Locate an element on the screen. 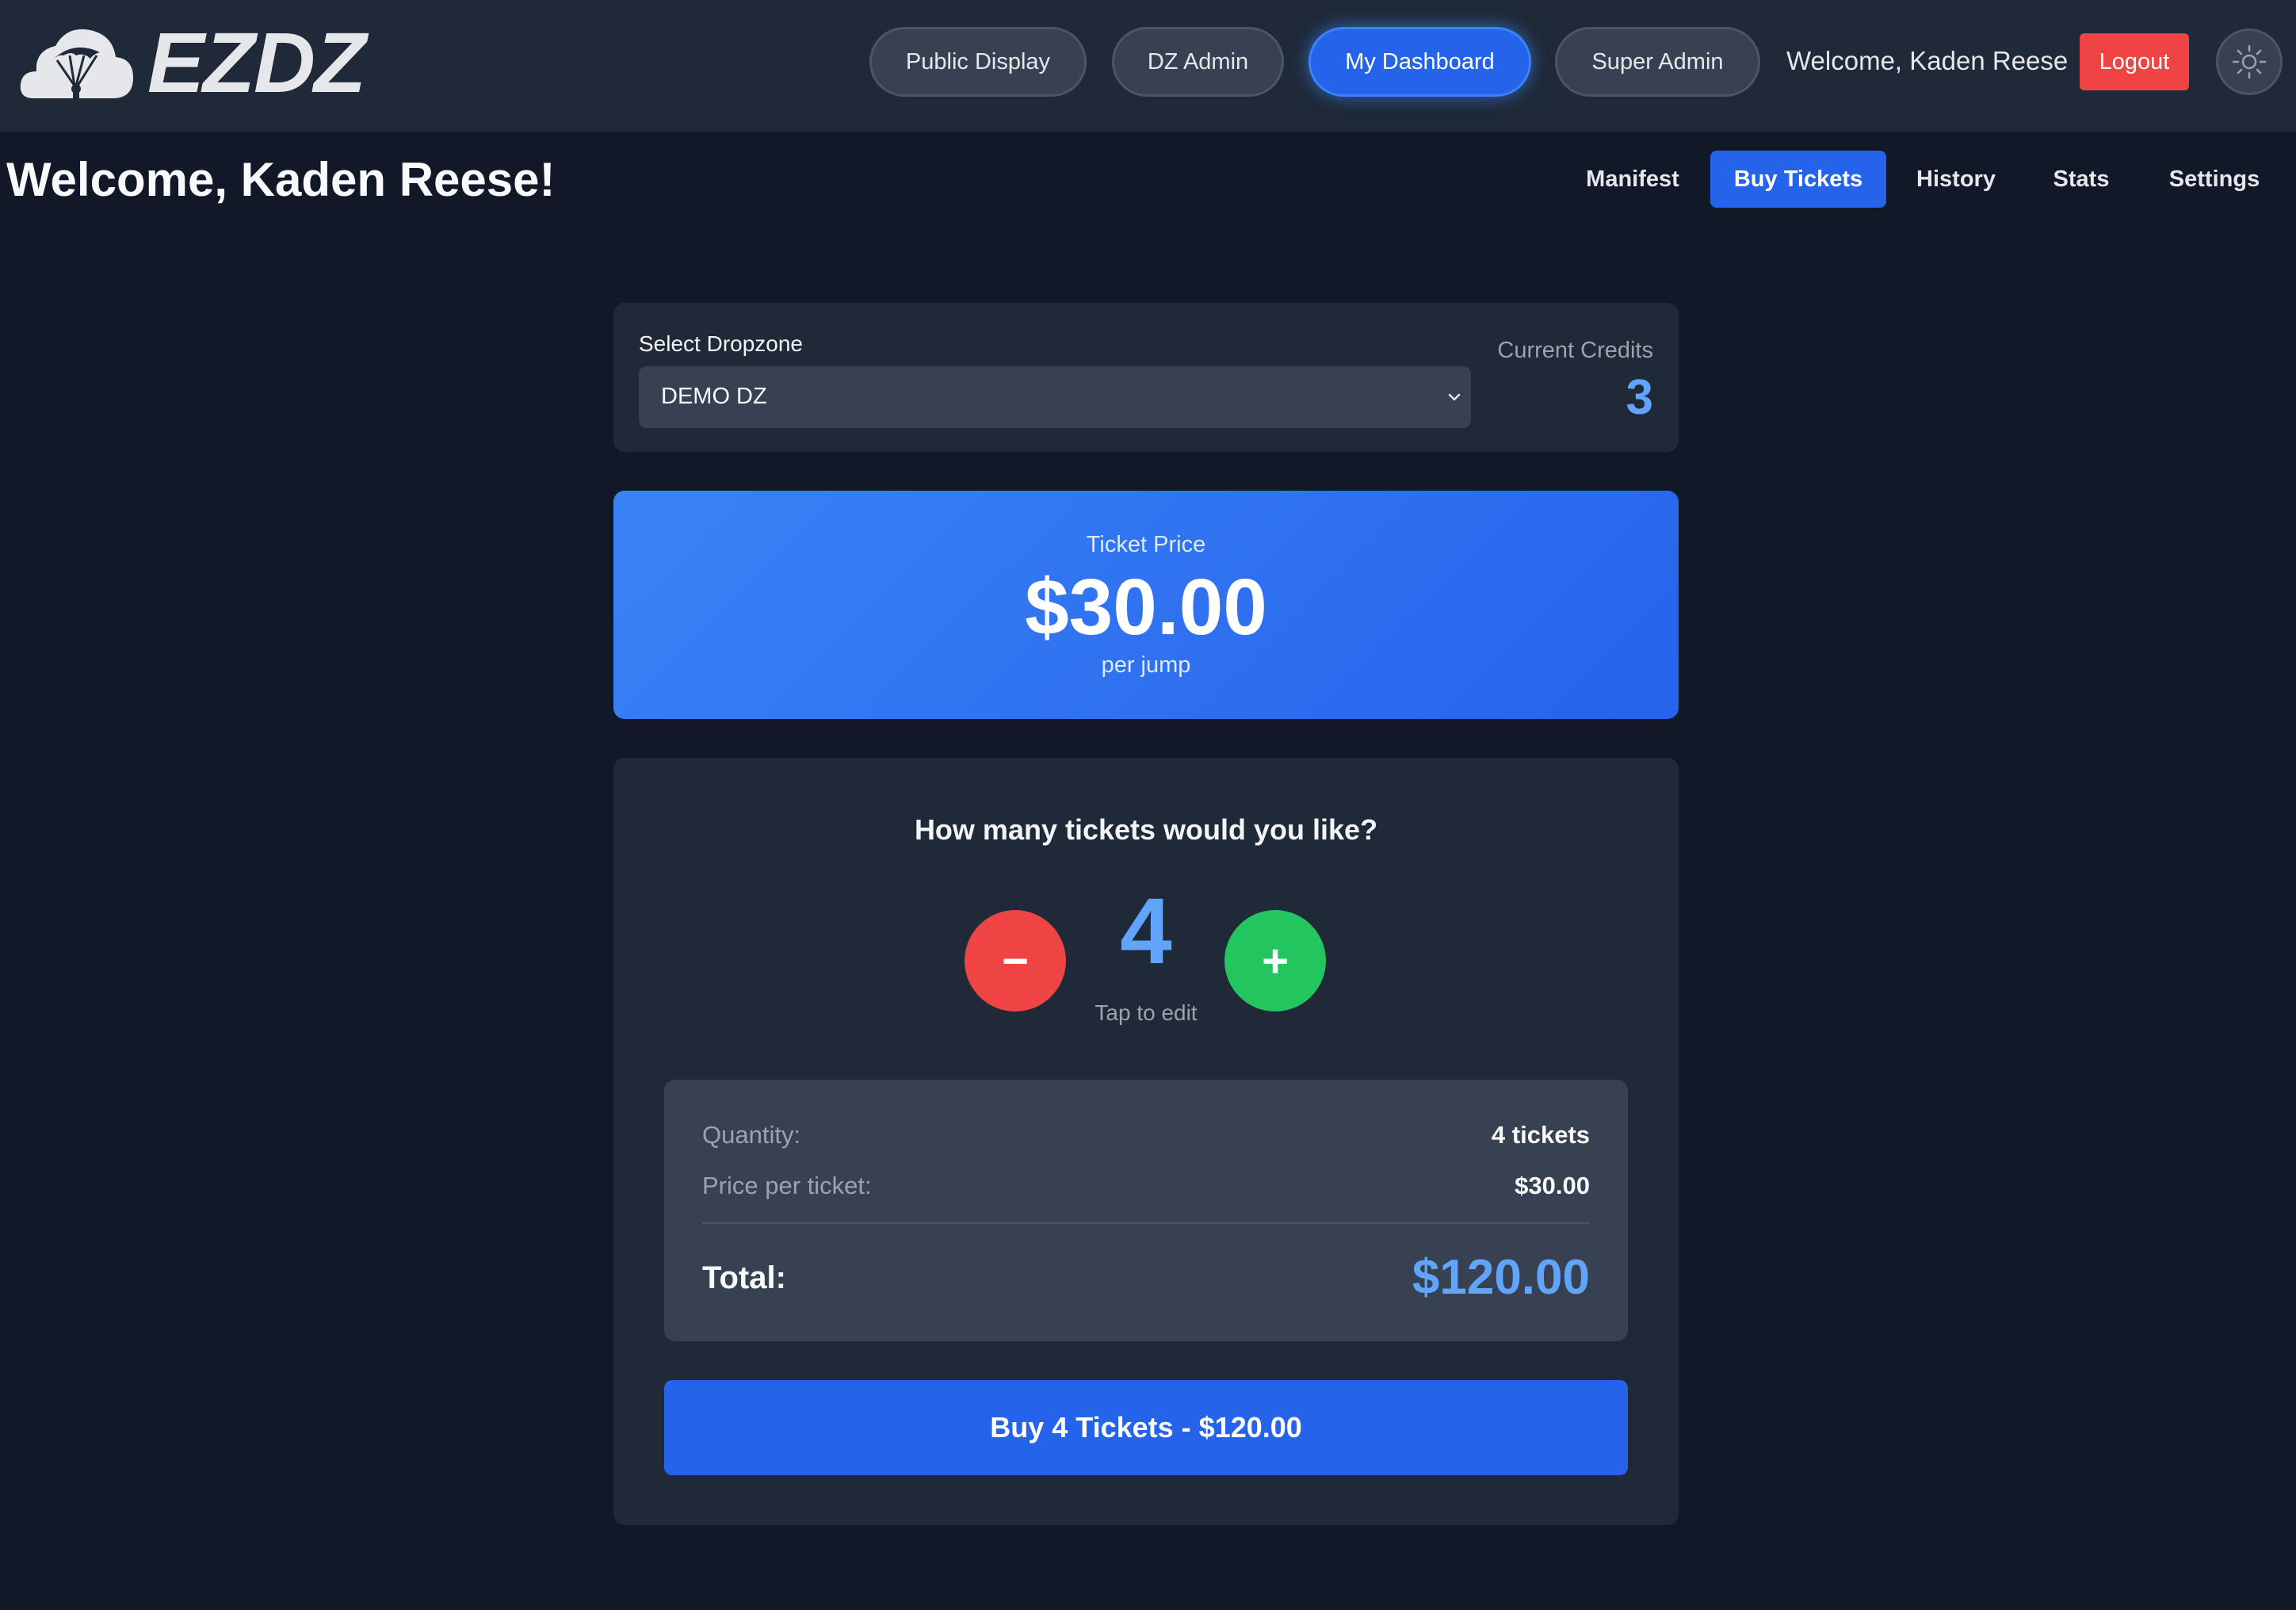 The height and width of the screenshot is (1610, 2296). quantity-edit-hint: Tap to edit is located at coordinates (1146, 1012).